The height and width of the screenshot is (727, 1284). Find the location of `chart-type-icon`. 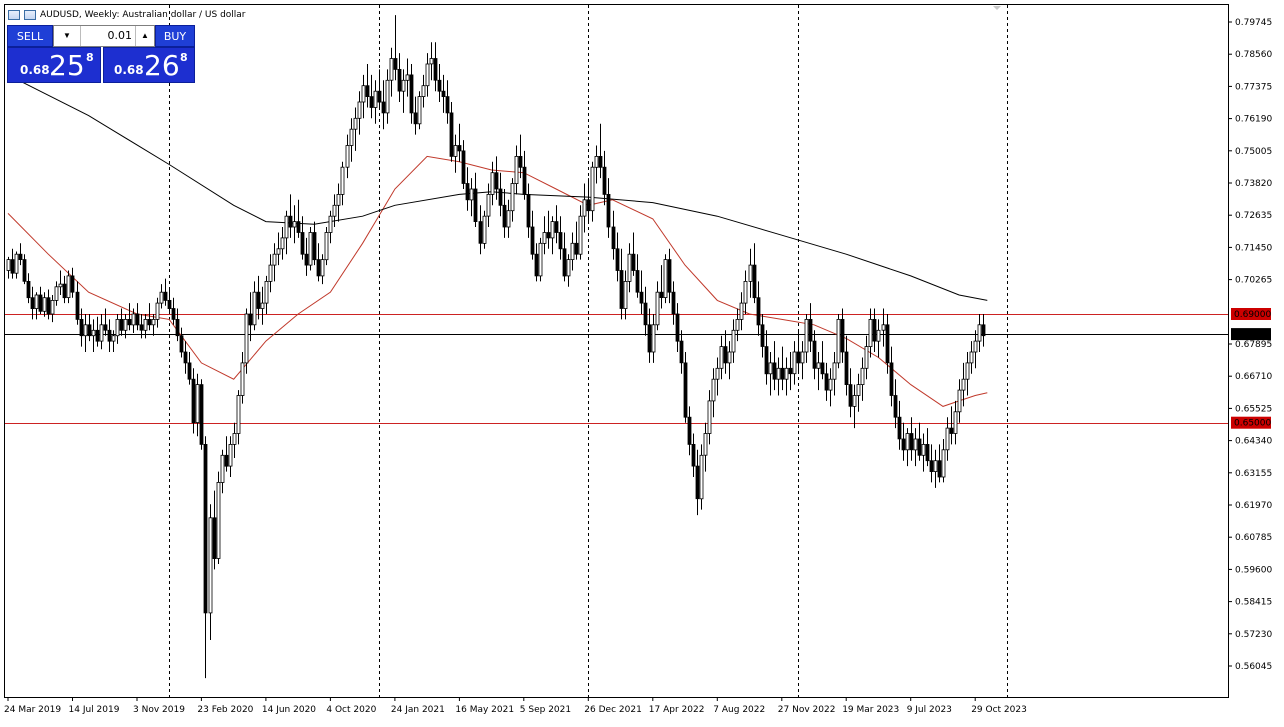

chart-type-icon is located at coordinates (30, 15).